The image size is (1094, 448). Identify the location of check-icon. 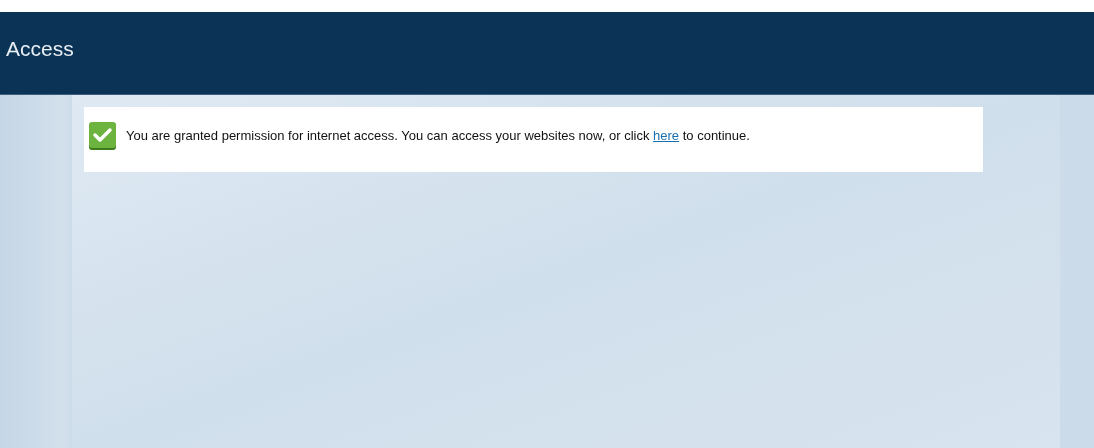
(103, 135).